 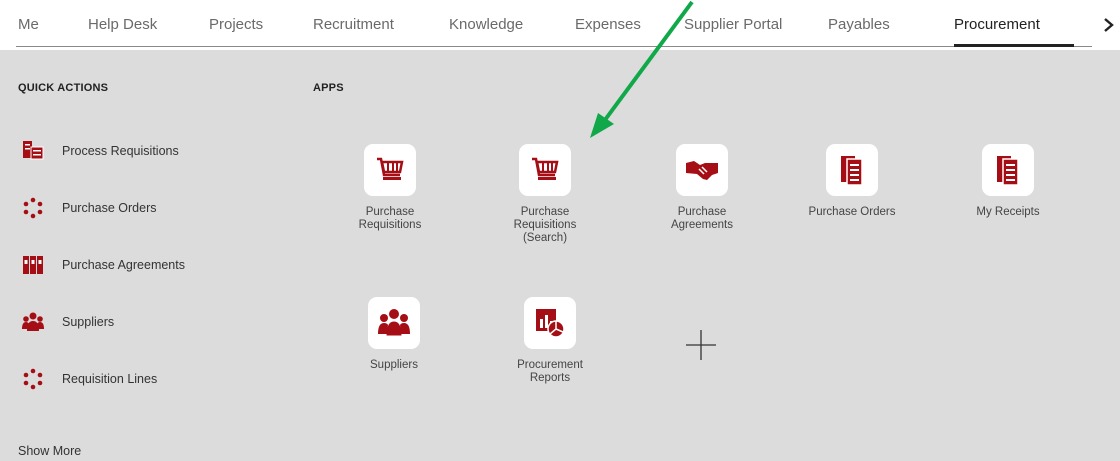 I want to click on report-icon, so click(x=550, y=323).